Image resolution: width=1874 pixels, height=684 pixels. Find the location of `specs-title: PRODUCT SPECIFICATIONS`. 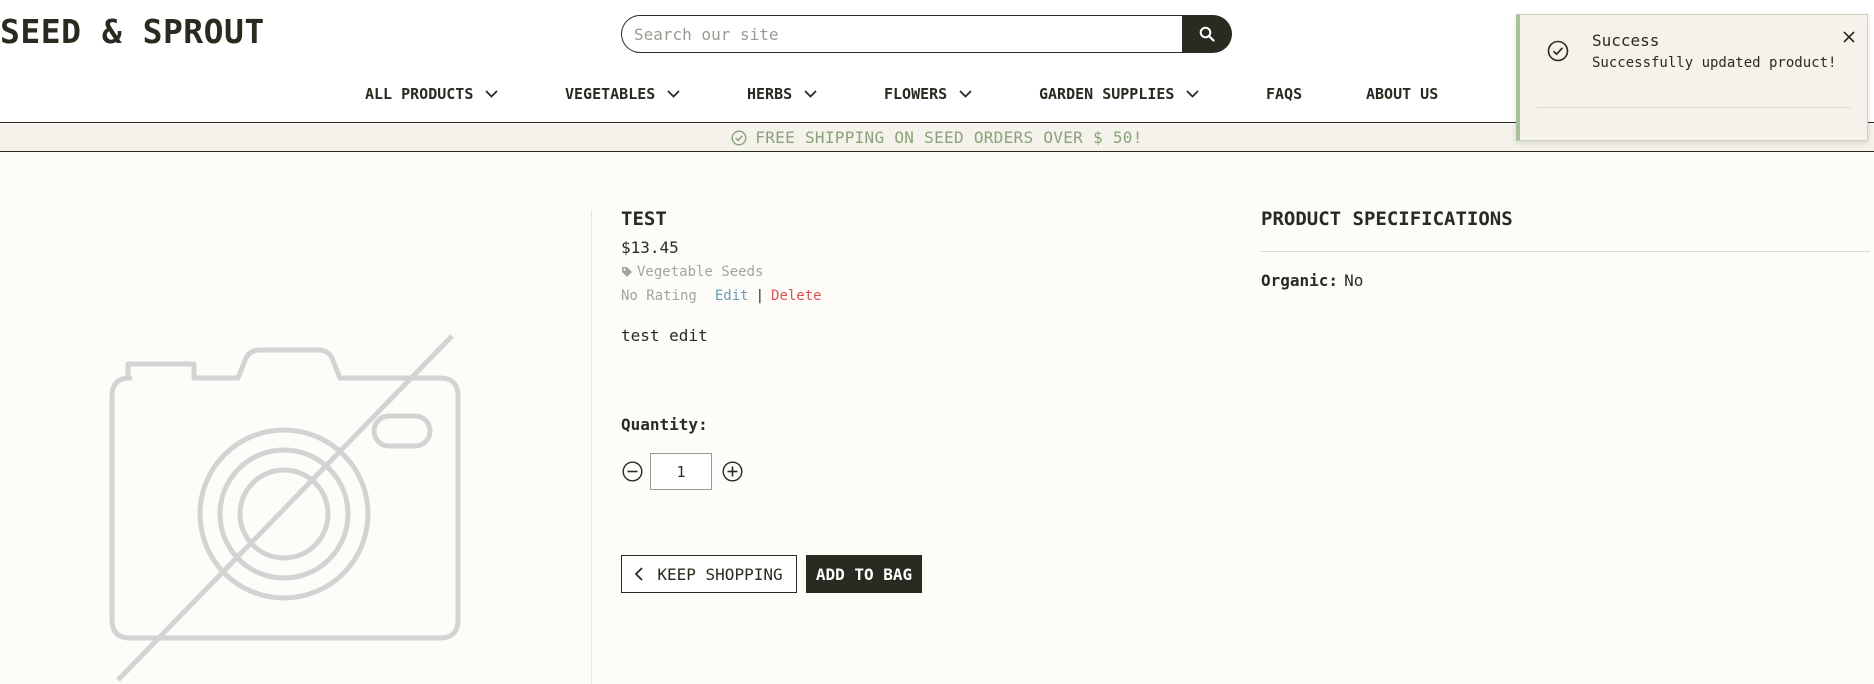

specs-title: PRODUCT SPECIFICATIONS is located at coordinates (1387, 219).